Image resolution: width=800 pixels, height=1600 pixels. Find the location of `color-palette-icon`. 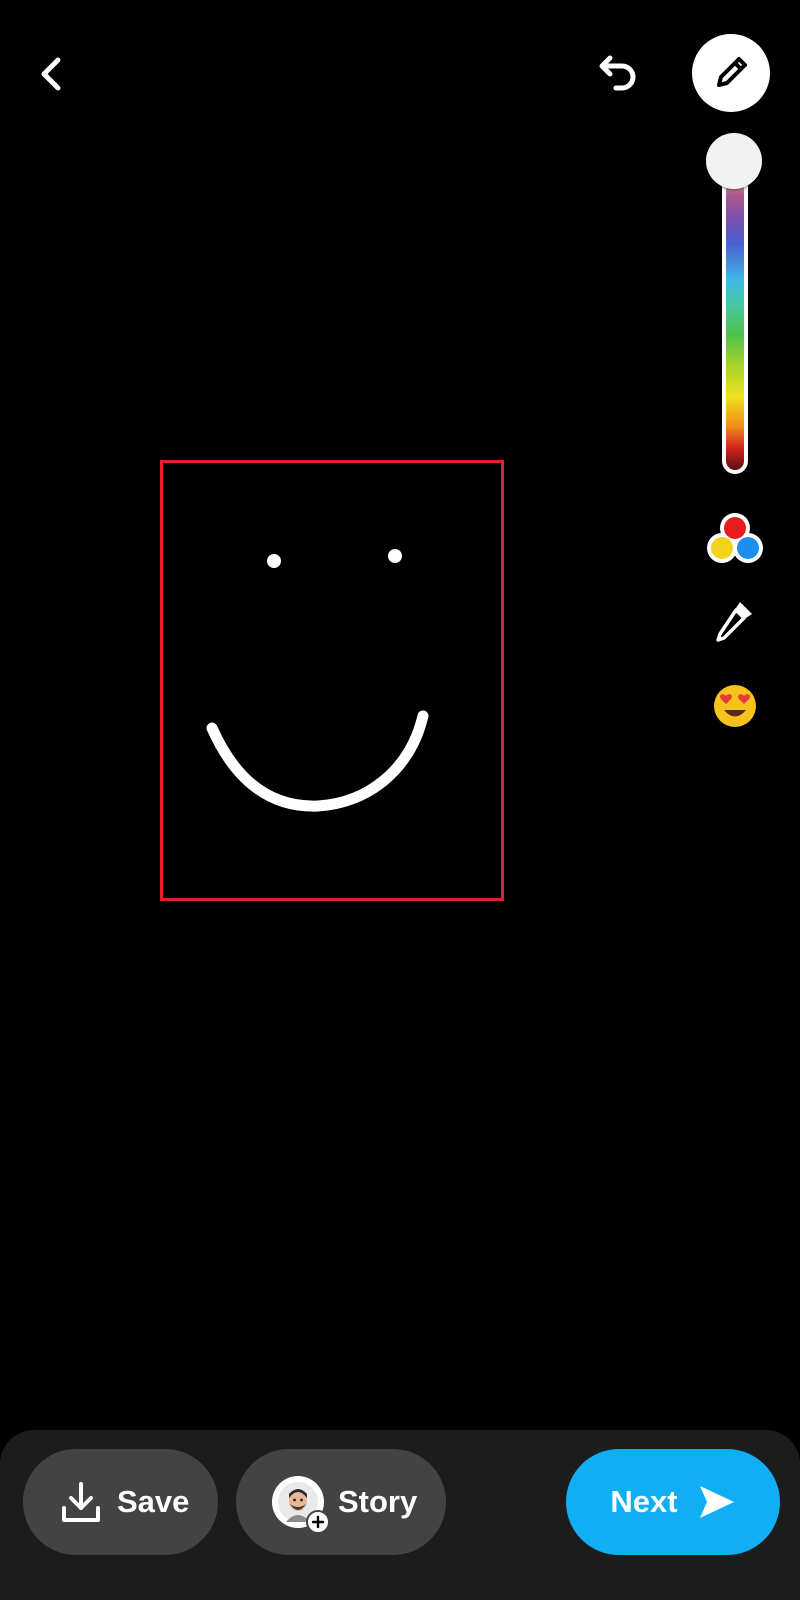

color-palette-icon is located at coordinates (735, 538).